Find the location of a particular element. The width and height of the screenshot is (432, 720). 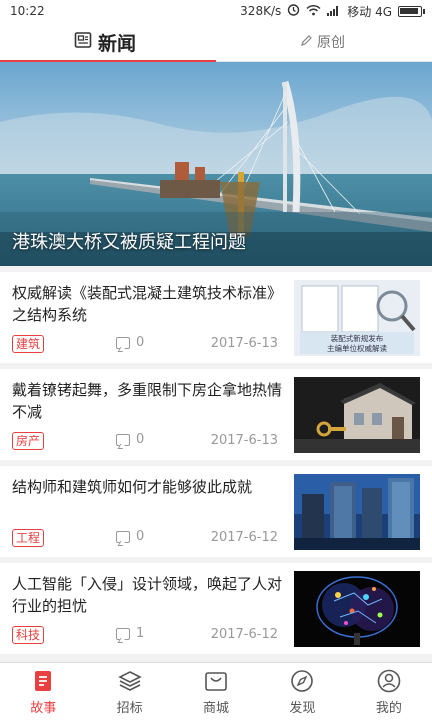

nav-story: 故事 is located at coordinates (43, 691).